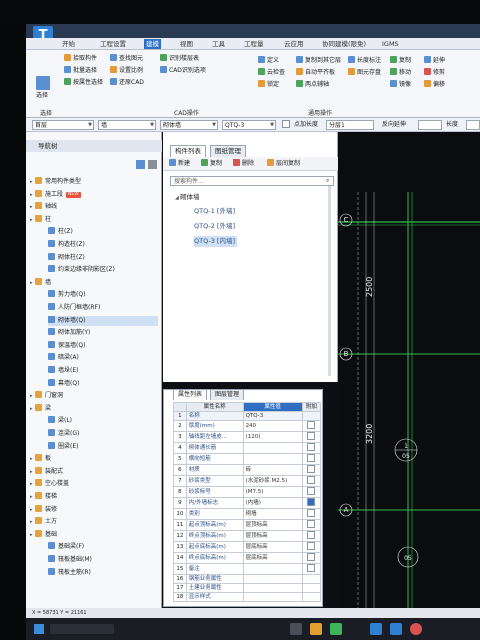 The image size is (480, 640). What do you see at coordinates (127, 125) in the screenshot?
I see `type-select: 墙 ▼` at bounding box center [127, 125].